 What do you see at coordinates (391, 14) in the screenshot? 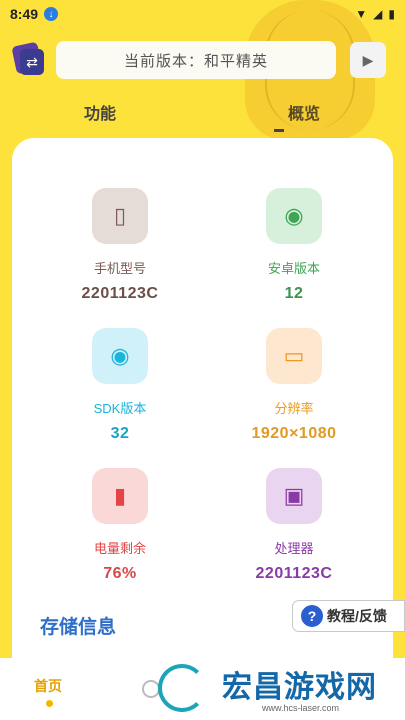
I see `battery-status-icon: ▮` at bounding box center [391, 14].